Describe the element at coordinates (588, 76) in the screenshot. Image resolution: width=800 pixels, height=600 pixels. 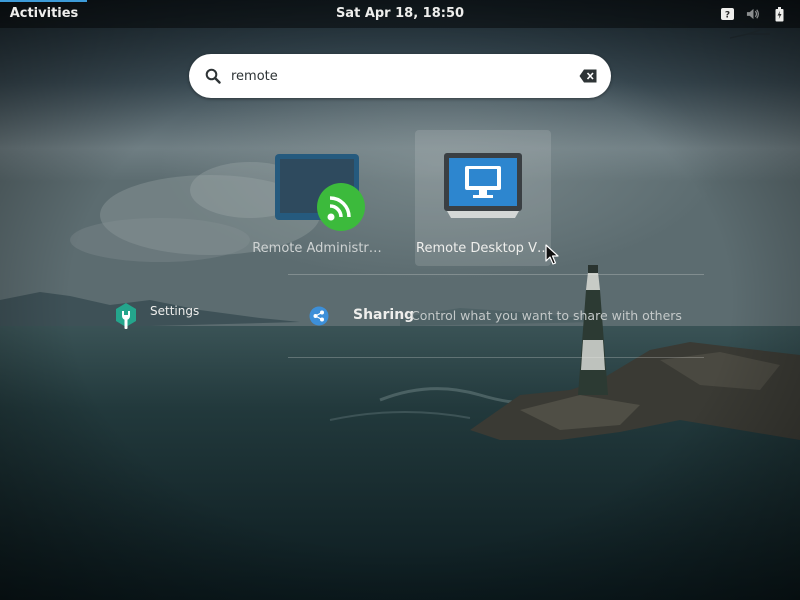
I see `clear-backspace-icon` at that location.